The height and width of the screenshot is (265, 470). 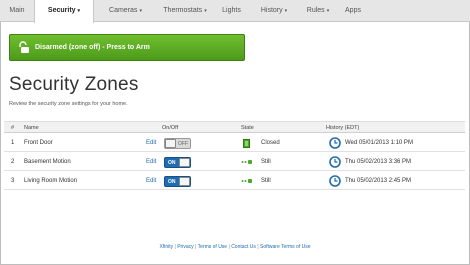 I want to click on zone-toggle: OFF, so click(x=177, y=143).